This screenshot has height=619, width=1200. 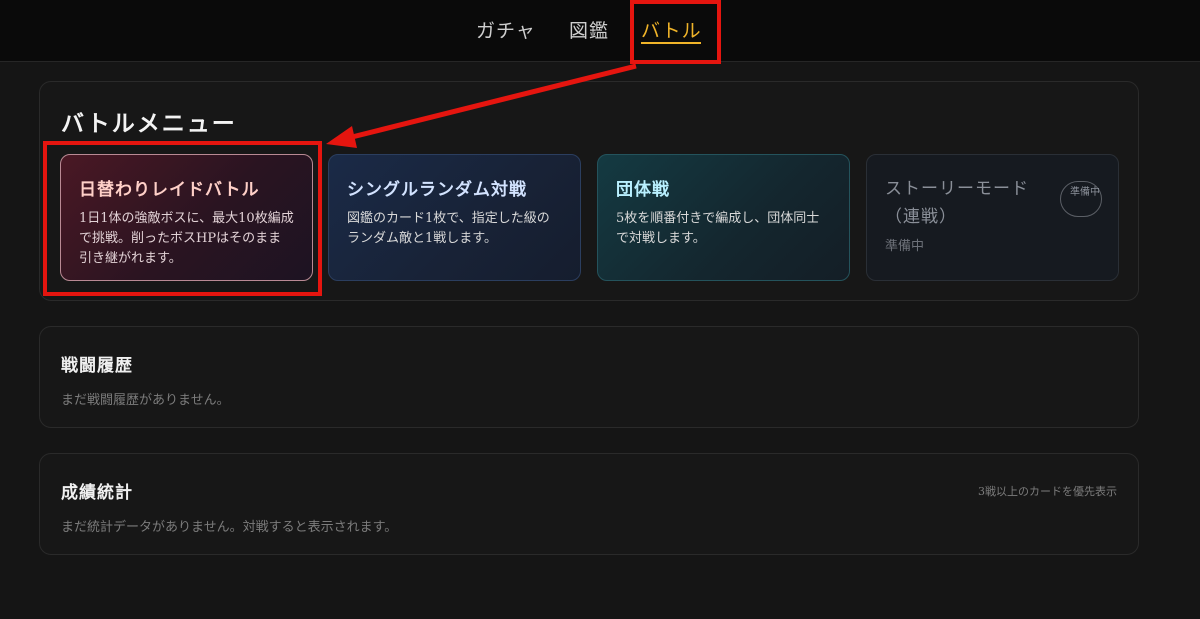 I want to click on battle-history-empty-text: まだ戦闘履歴がありません。, so click(x=145, y=400).